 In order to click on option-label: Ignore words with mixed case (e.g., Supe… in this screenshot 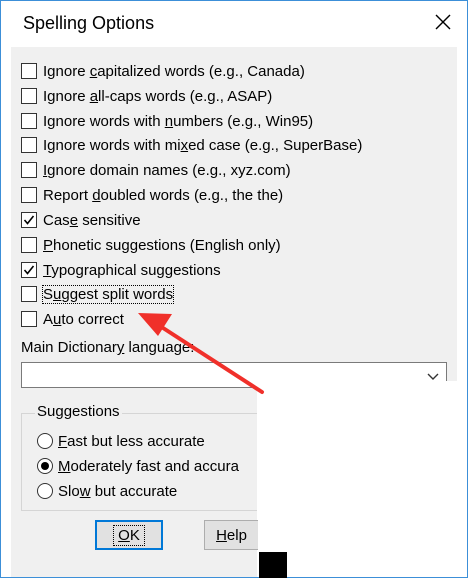, I will do `click(203, 145)`.